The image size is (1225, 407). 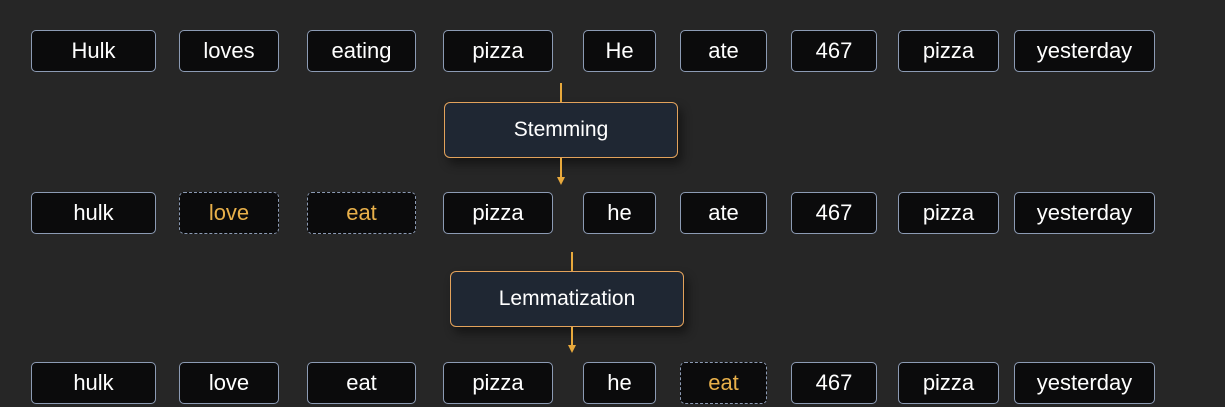 I want to click on stemmed-token-ate: ate, so click(x=723, y=213).